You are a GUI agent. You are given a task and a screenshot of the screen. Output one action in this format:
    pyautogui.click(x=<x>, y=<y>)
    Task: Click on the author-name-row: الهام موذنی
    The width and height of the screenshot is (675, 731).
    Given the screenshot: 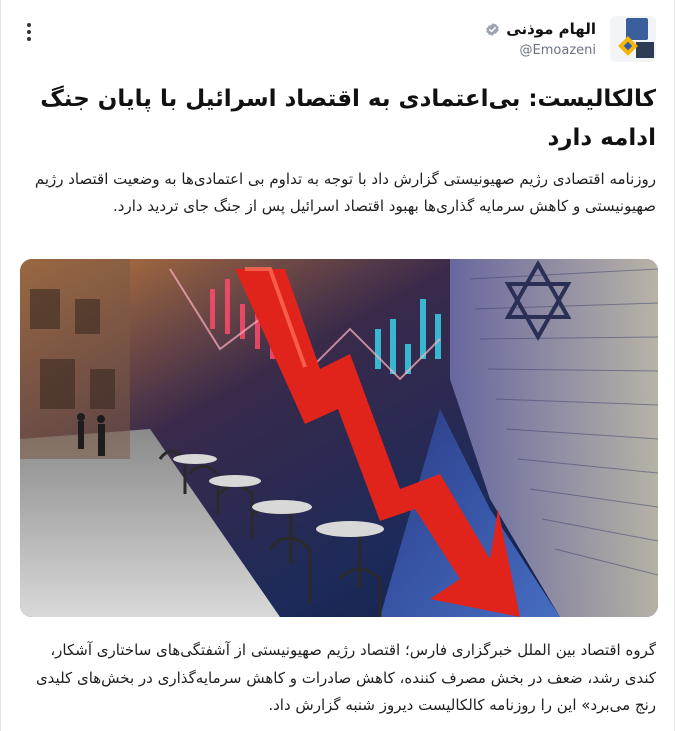 What is the action you would take?
    pyautogui.click(x=540, y=29)
    